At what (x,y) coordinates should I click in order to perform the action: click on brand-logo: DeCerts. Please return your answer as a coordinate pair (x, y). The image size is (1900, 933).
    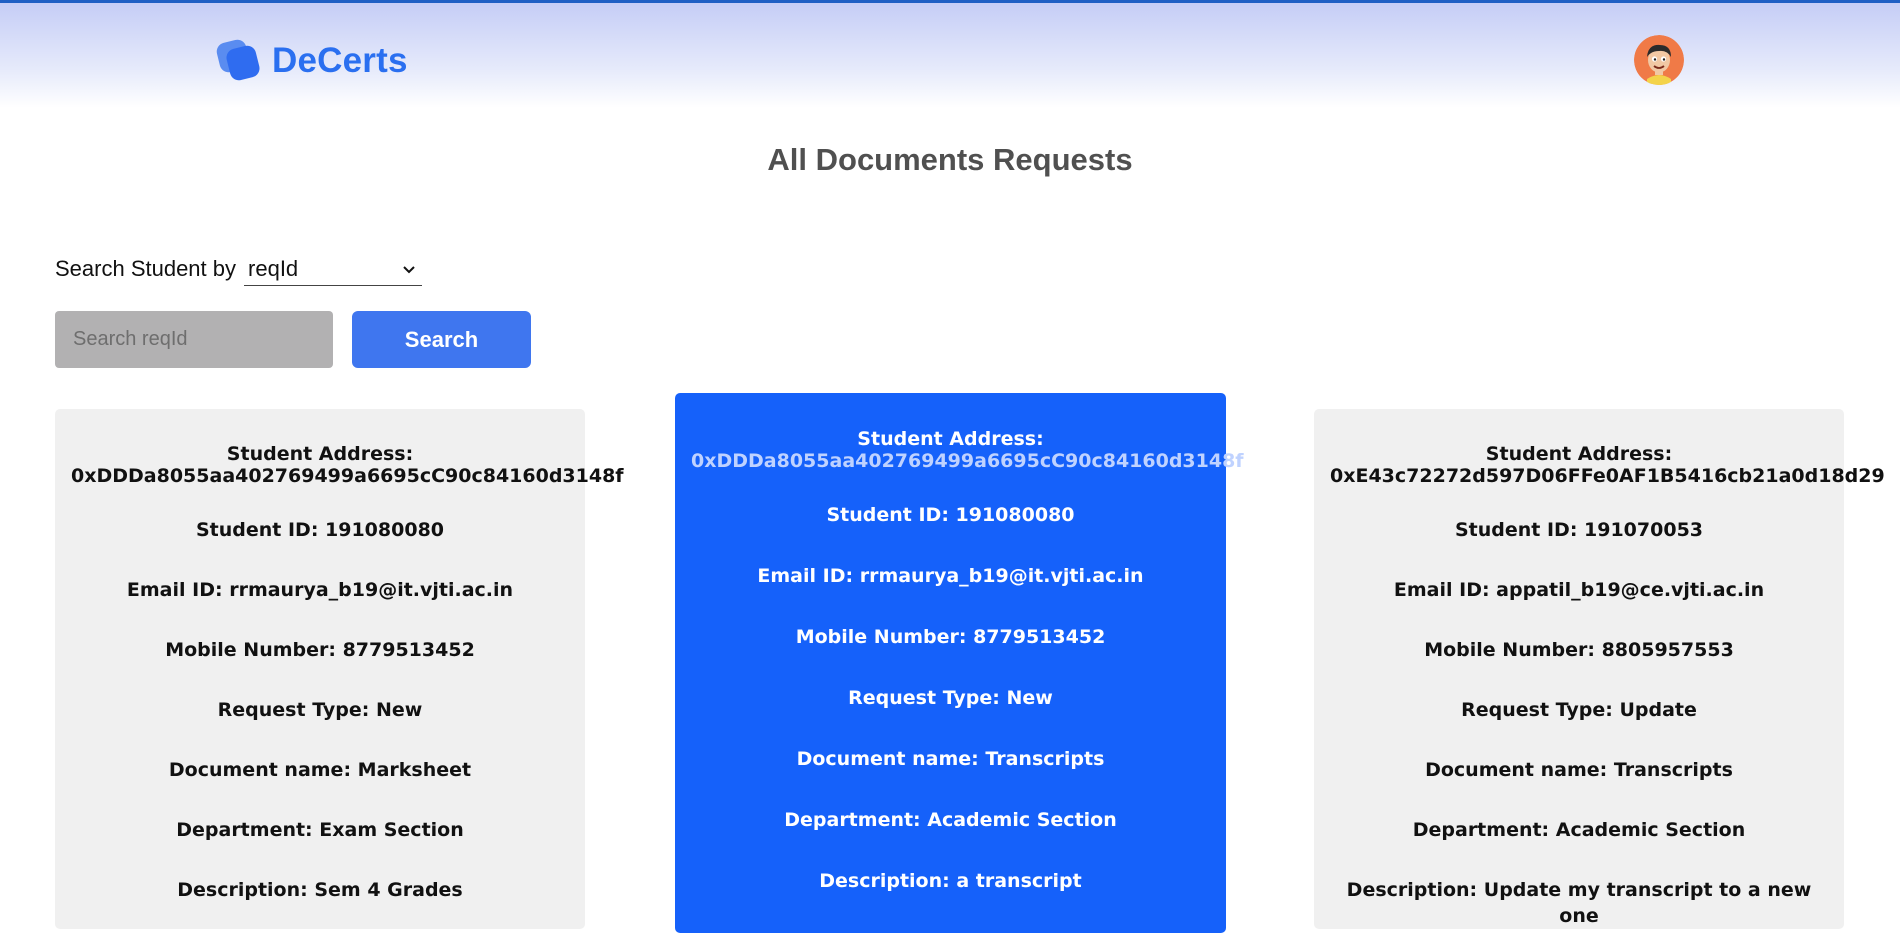
    Looking at the image, I should click on (311, 60).